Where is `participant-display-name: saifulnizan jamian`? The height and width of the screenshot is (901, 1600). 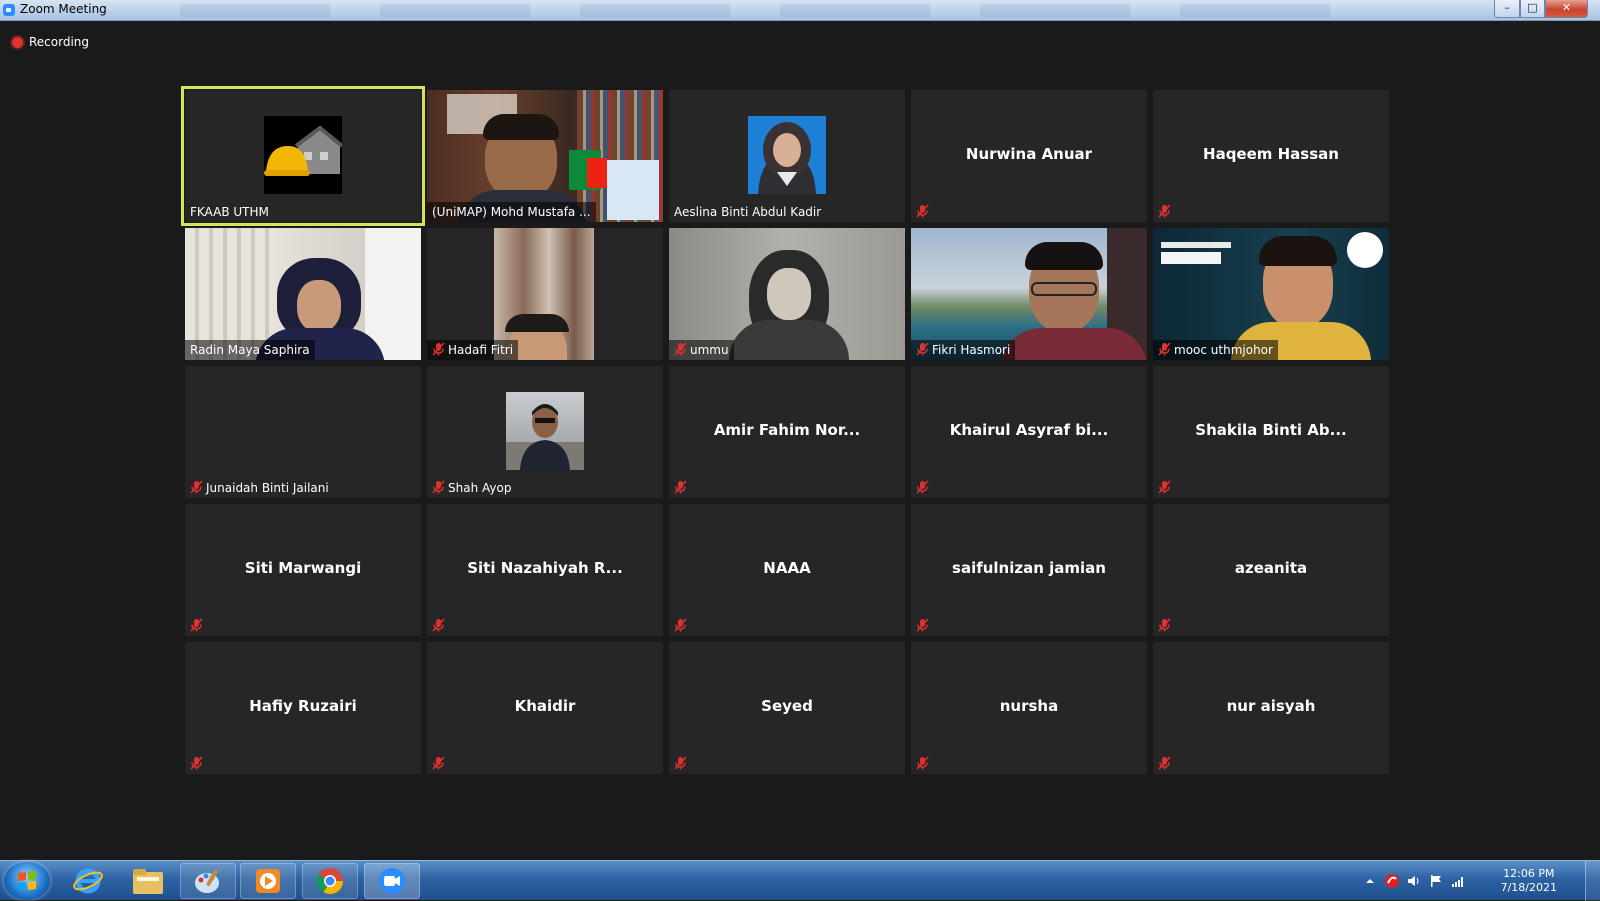
participant-display-name: saifulnizan jamian is located at coordinates (1029, 568).